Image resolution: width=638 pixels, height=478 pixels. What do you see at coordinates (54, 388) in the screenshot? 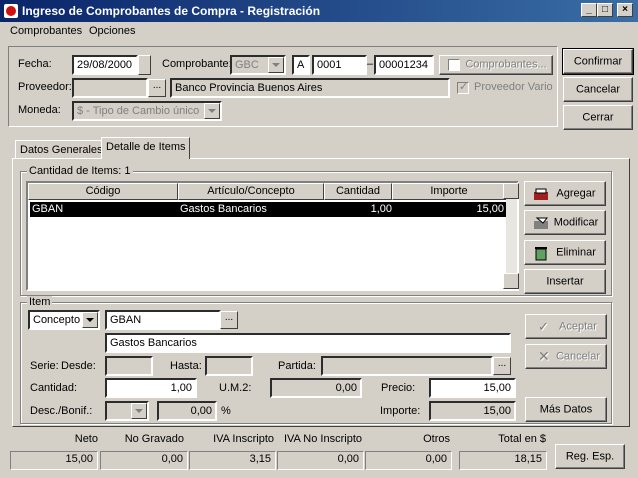
I see `cantidad-label: Cantidad:` at bounding box center [54, 388].